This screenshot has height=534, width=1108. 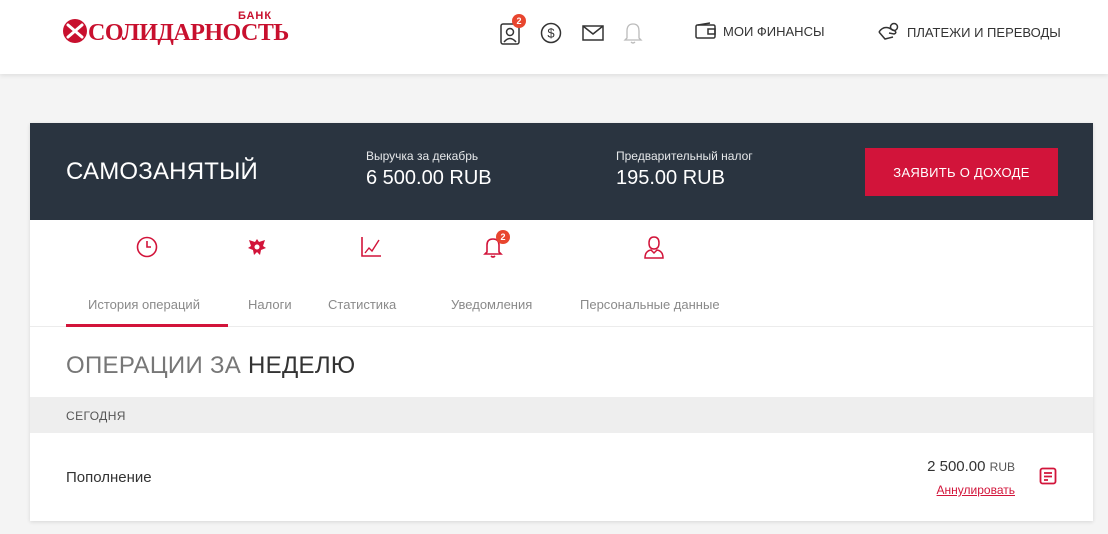 What do you see at coordinates (961, 172) in the screenshot?
I see `declare-income-button: ЗАЯВИТЬ О ДОХОДЕ` at bounding box center [961, 172].